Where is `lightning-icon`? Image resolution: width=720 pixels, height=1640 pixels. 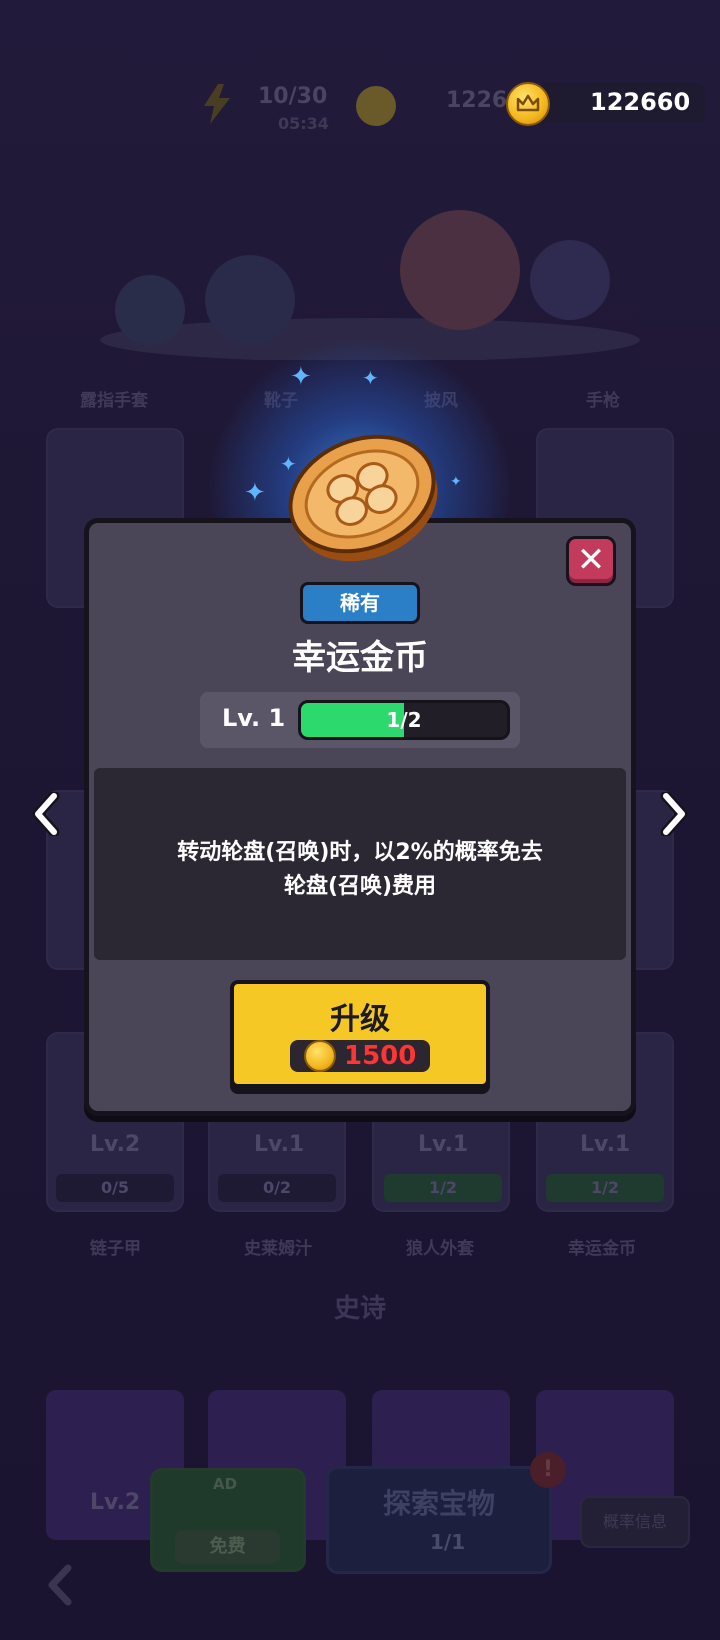
lightning-icon is located at coordinates (217, 104).